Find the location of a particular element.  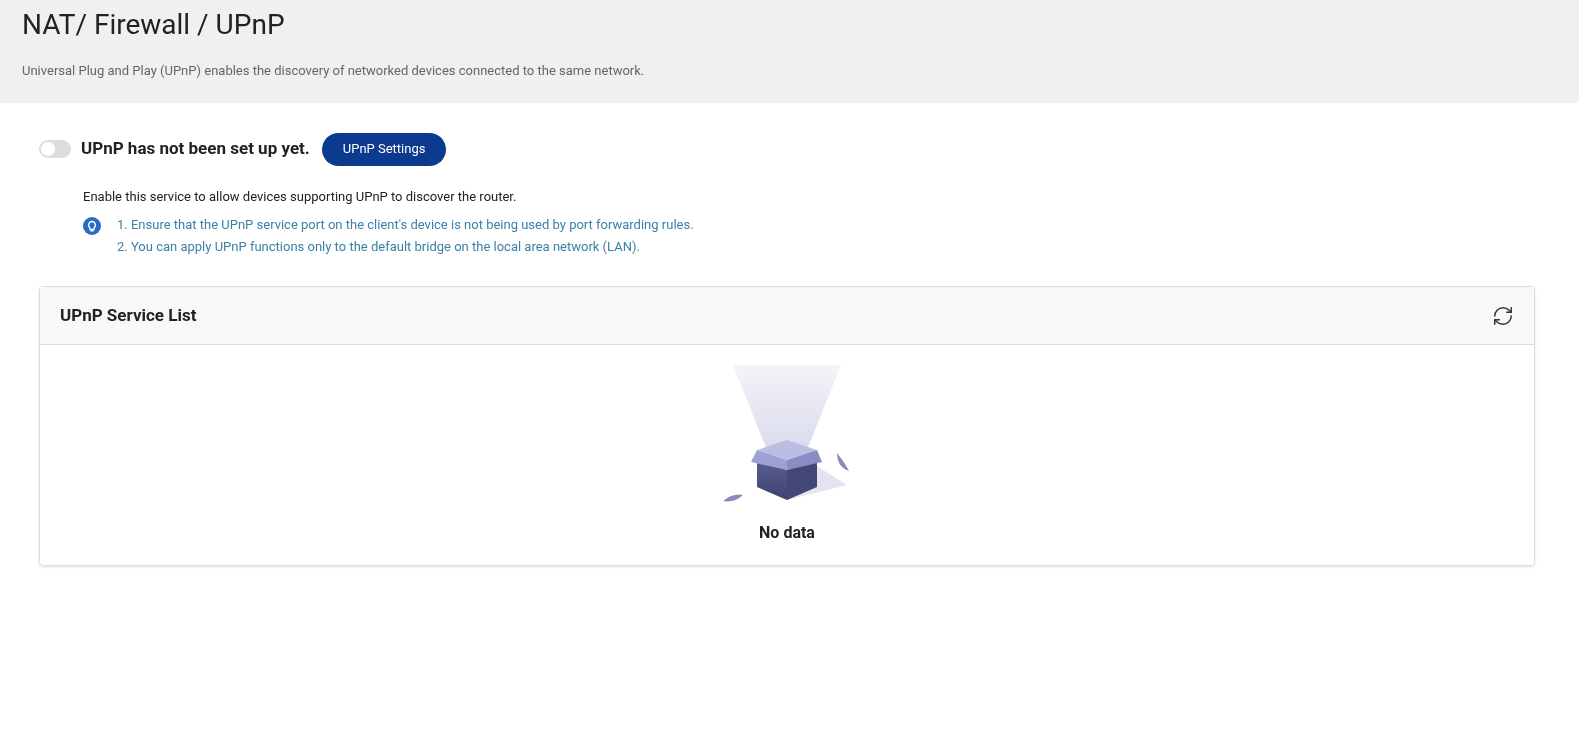

note-text: 1. Ensure that the UPnP service port on the client's device is not being used by port forwarding rules. is located at coordinates (405, 225).